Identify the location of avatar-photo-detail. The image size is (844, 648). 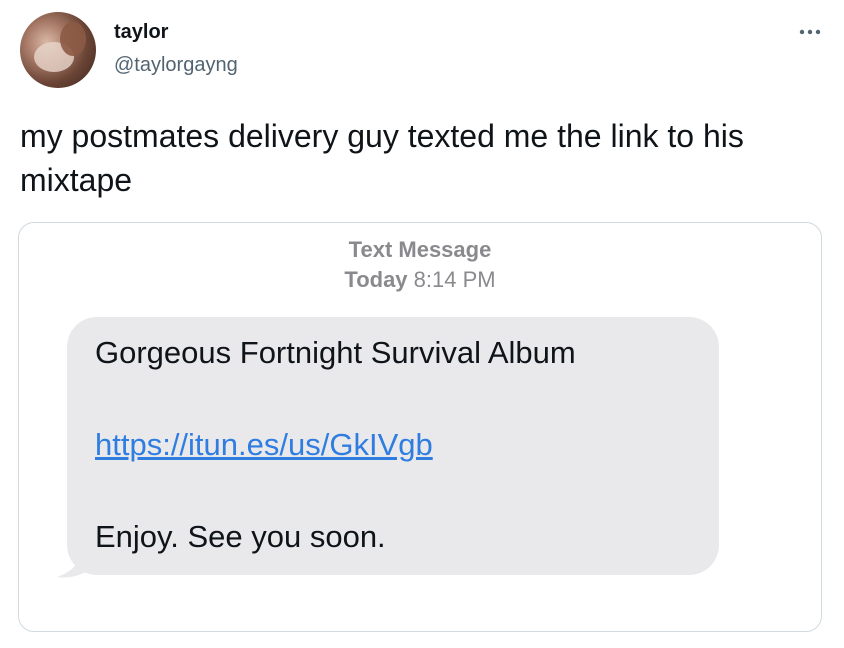
(73, 39).